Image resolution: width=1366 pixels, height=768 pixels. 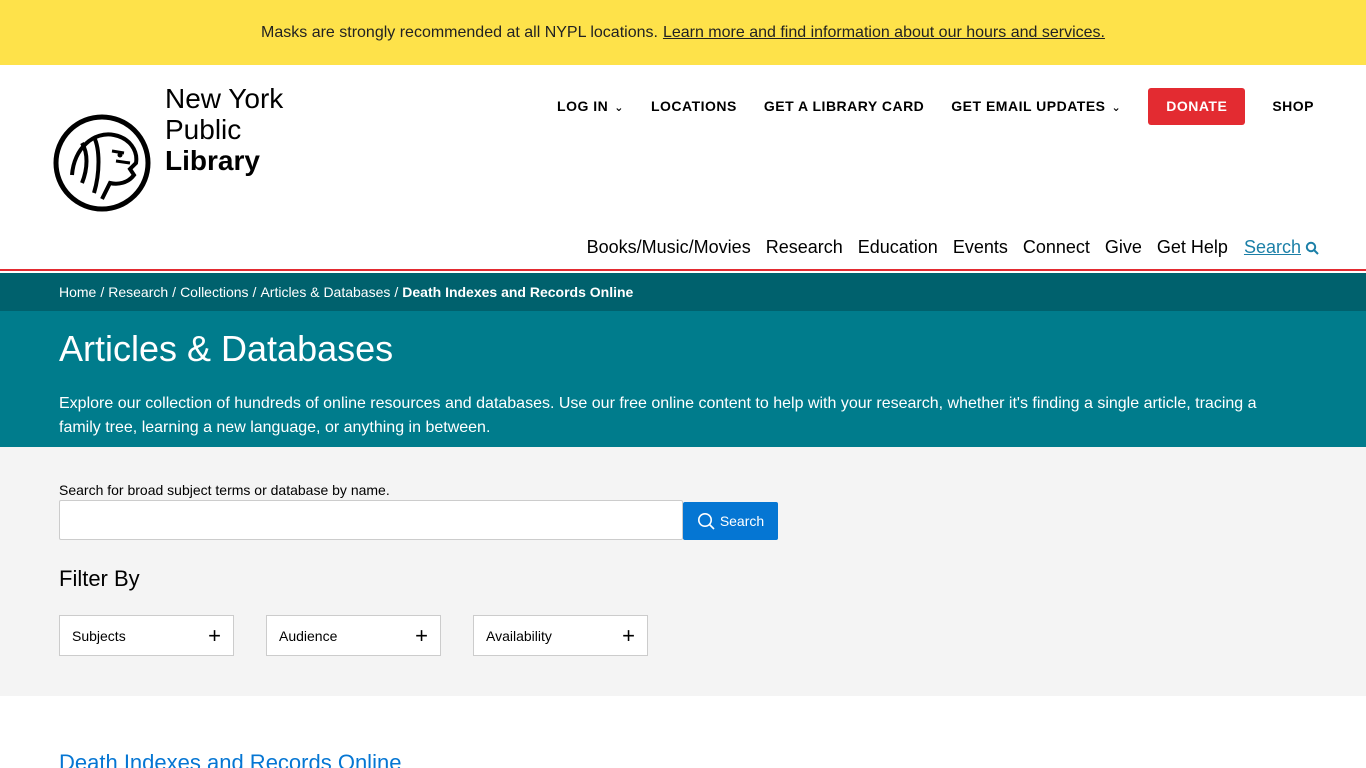 I want to click on nypl-logo: New York Public Library, so click(x=172, y=148).